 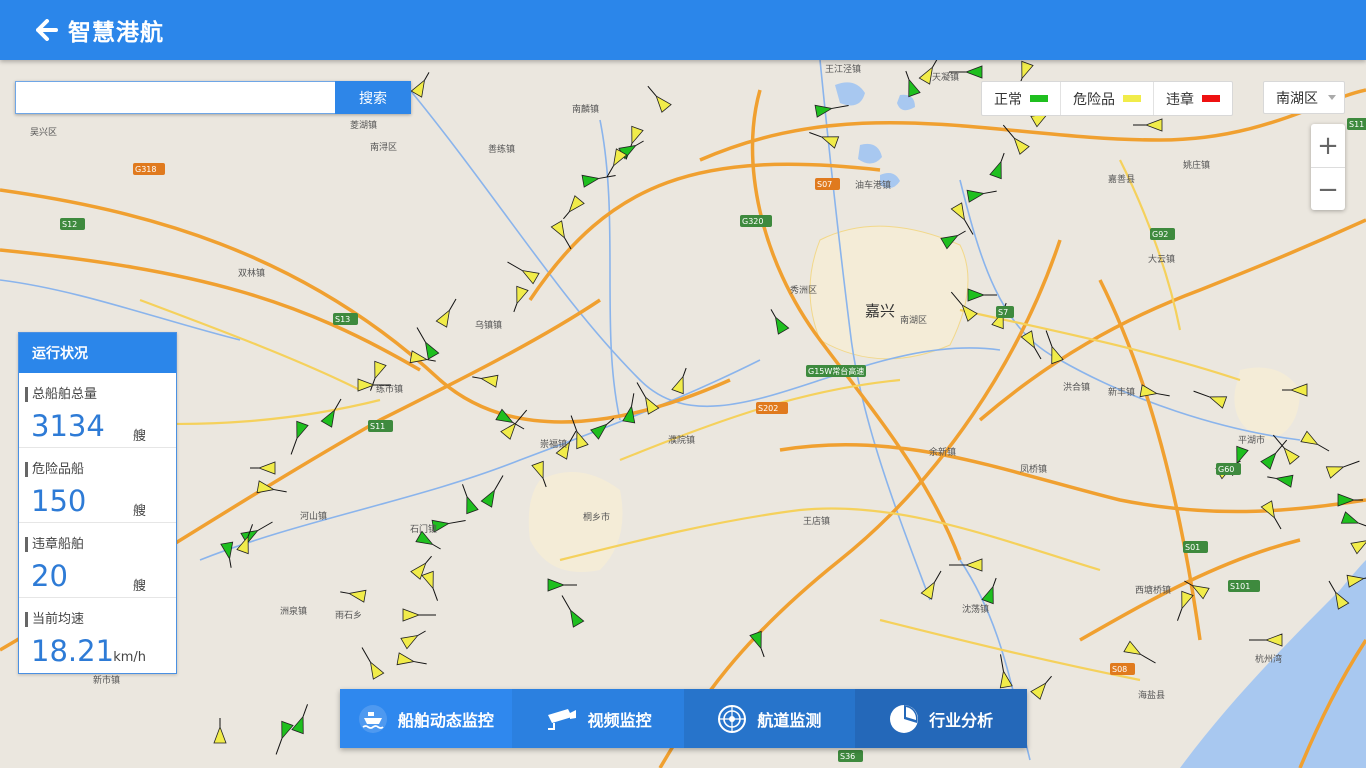 I want to click on stat-dangerous-ships: 危险品船 150 艘, so click(x=97, y=485).